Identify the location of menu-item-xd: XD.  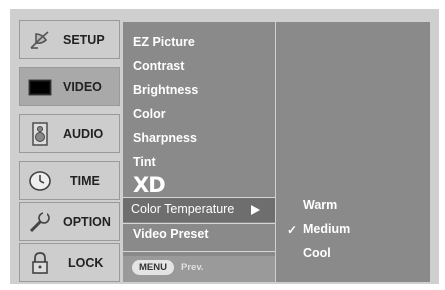
(149, 185).